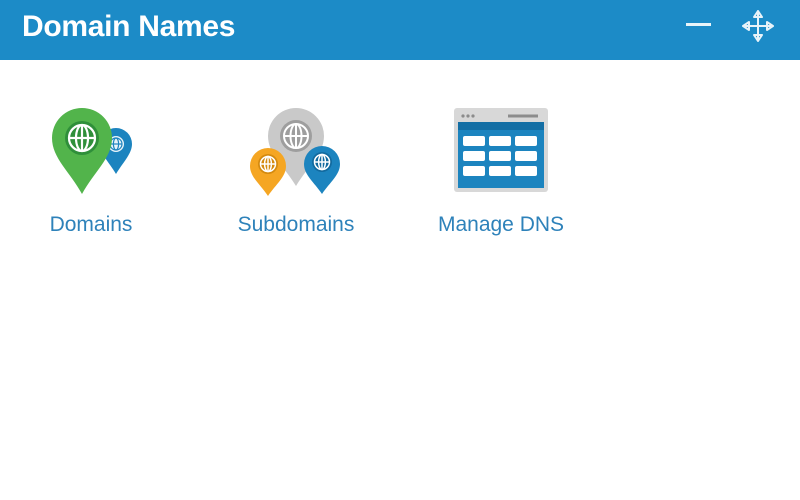 This screenshot has height=500, width=800. Describe the element at coordinates (91, 224) in the screenshot. I see `domains-label: Domains` at that location.